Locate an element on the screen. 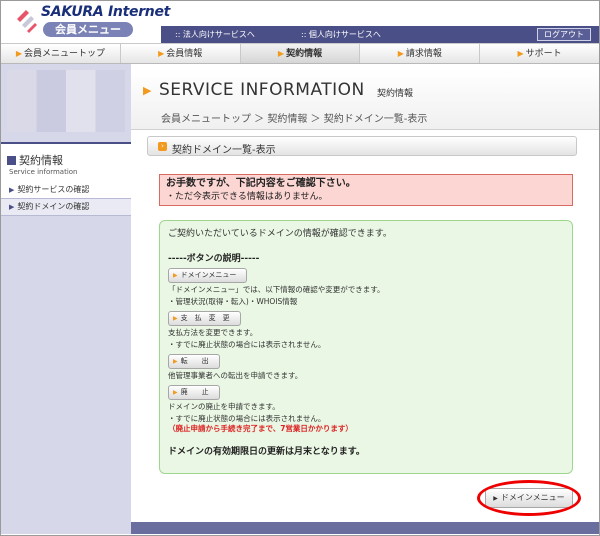  square-icon is located at coordinates (11, 160).